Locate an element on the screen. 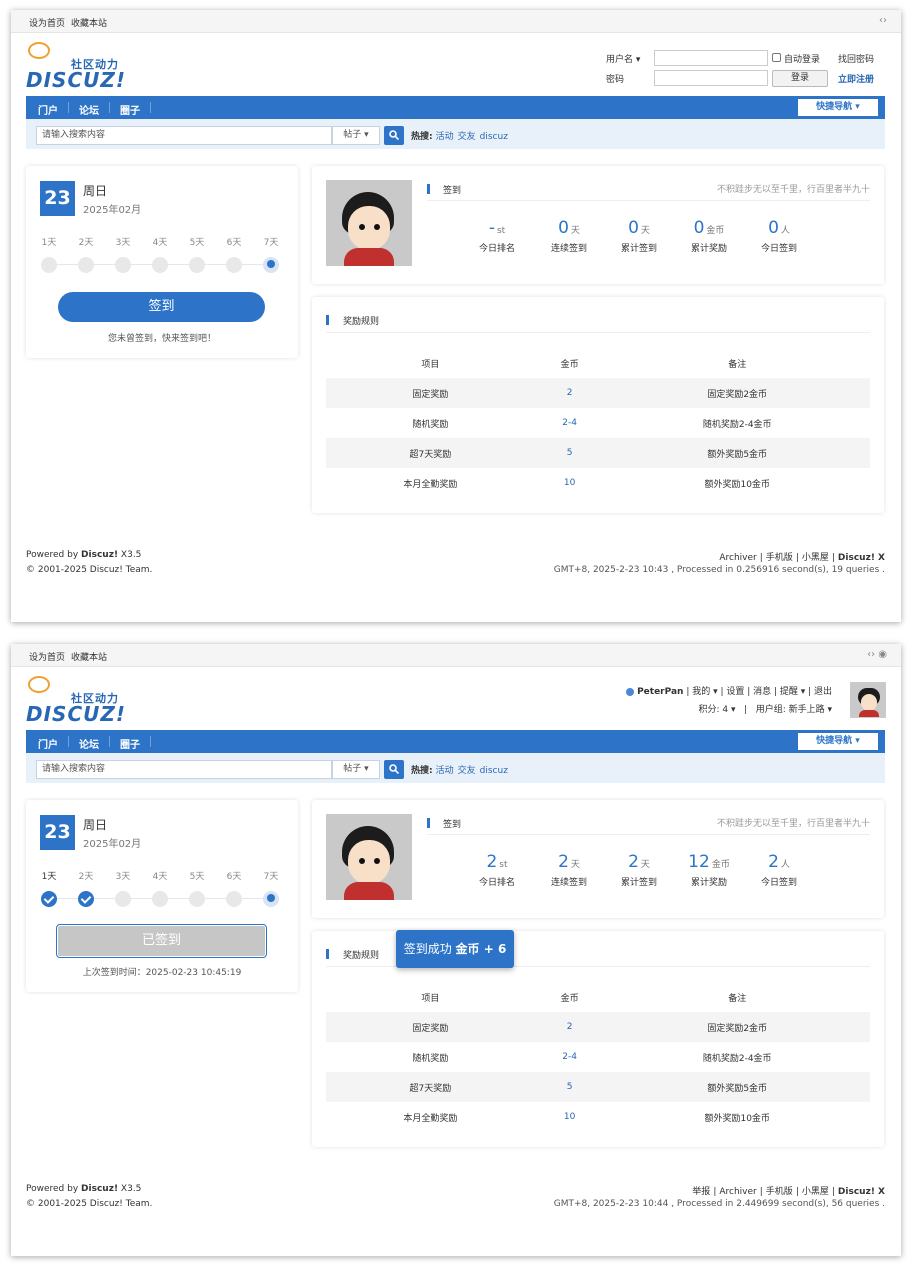  day-label: 4天 is located at coordinates (160, 877).